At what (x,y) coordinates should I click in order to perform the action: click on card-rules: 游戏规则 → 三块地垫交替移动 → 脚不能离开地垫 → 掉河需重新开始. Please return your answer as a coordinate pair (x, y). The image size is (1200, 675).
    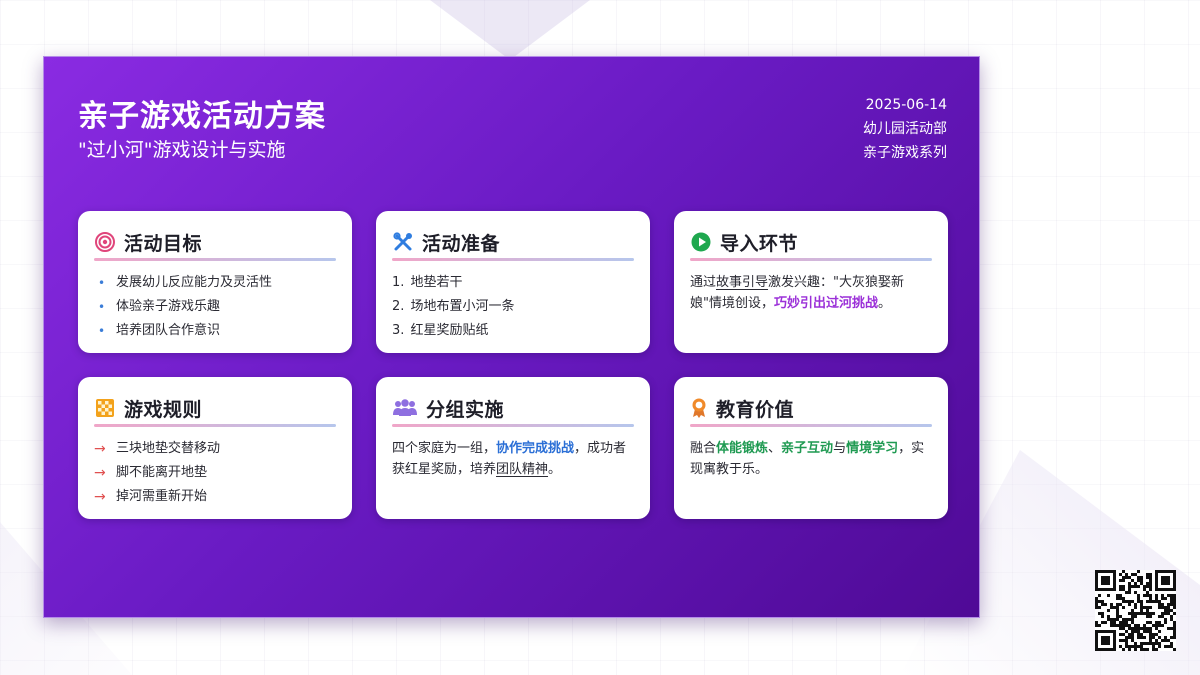
    Looking at the image, I should click on (215, 448).